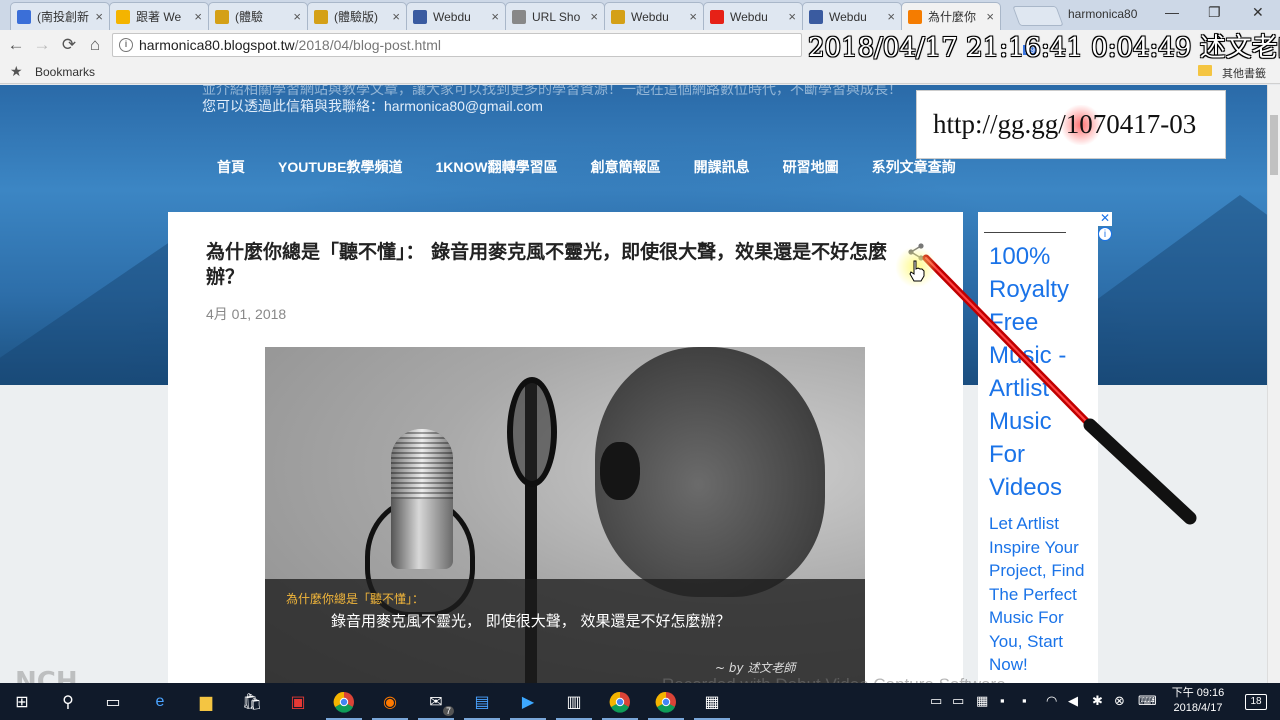  What do you see at coordinates (159, 16) in the screenshot?
I see `browser-tab: 跟著 We ×` at bounding box center [159, 16].